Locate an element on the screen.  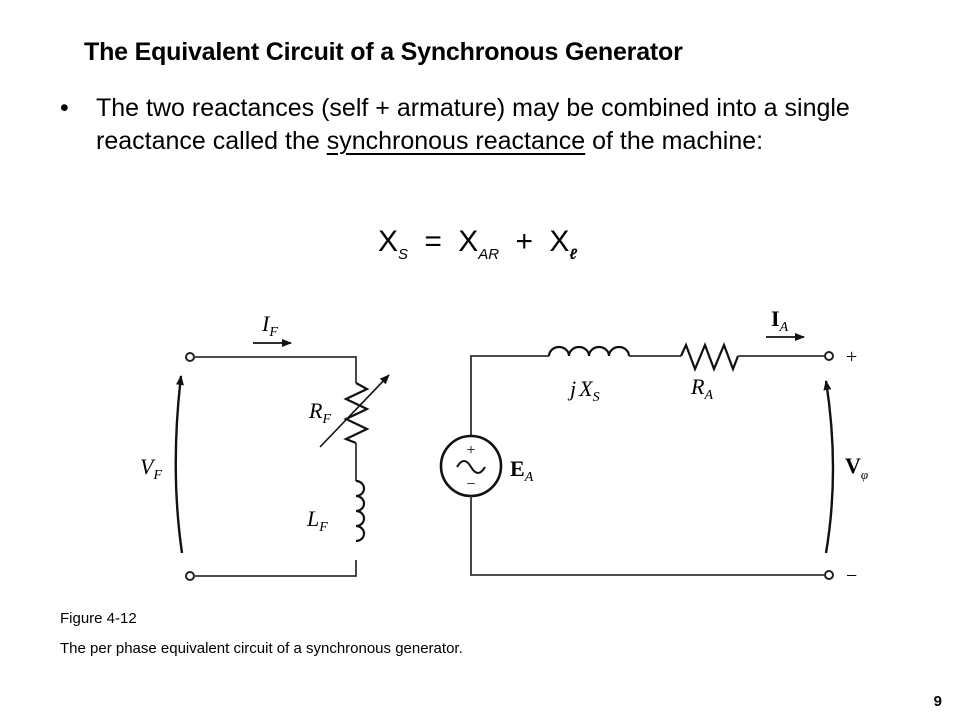
phase-voltage-label: Vφ is located at coordinates (856, 467).